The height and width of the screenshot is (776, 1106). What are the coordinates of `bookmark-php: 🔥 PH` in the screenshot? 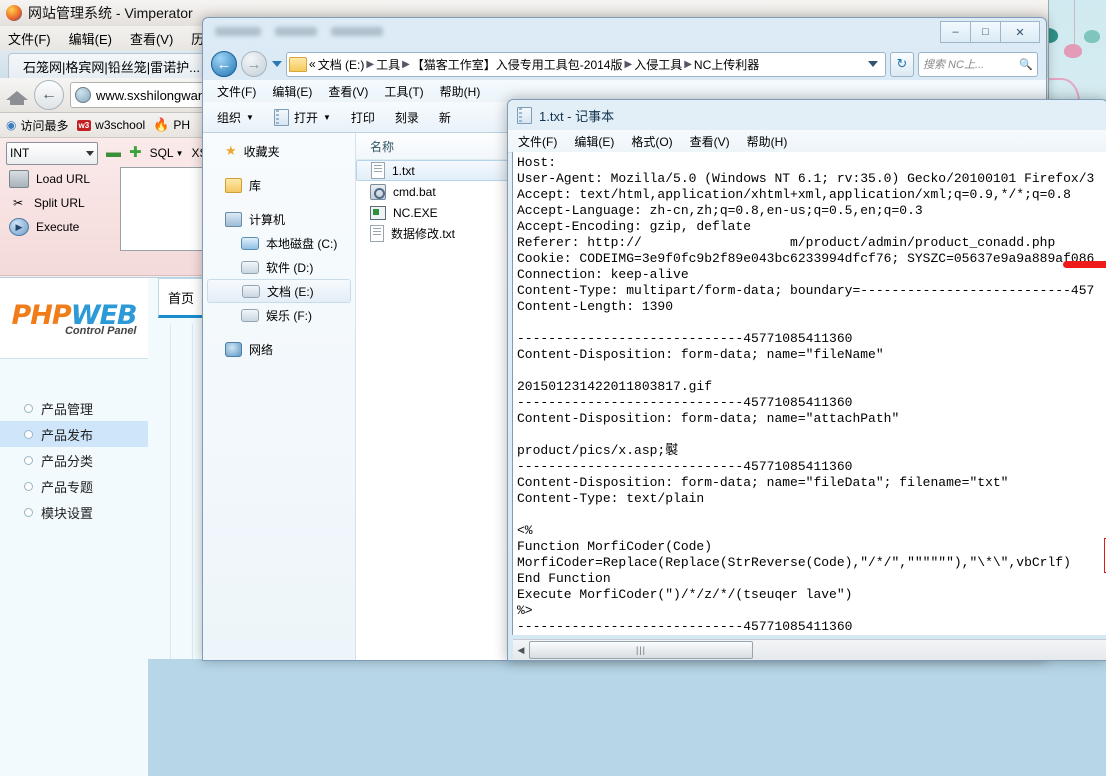 It's located at (171, 125).